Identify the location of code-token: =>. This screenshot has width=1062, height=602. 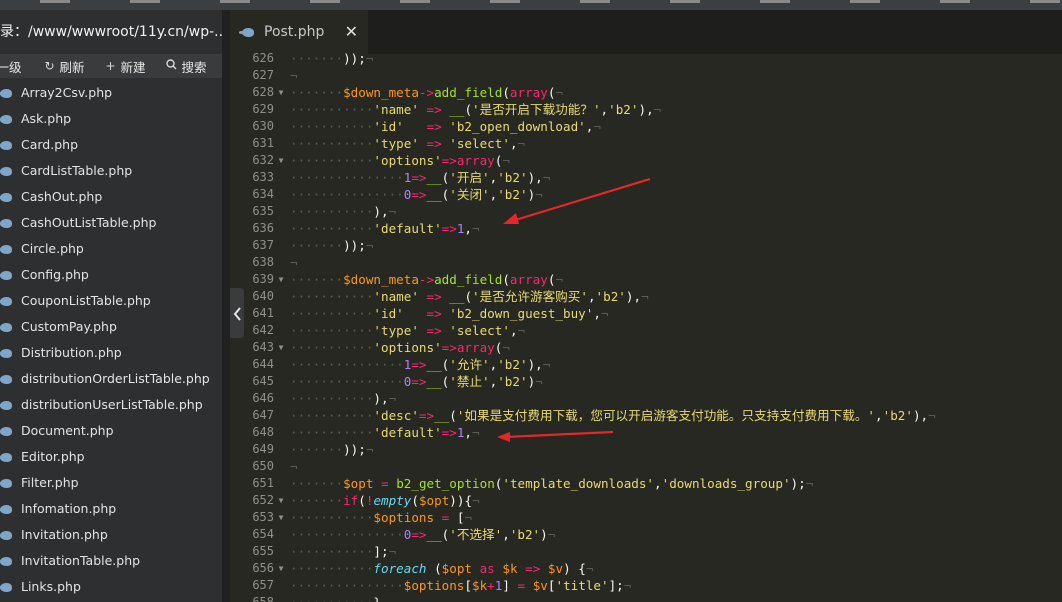
(419, 194).